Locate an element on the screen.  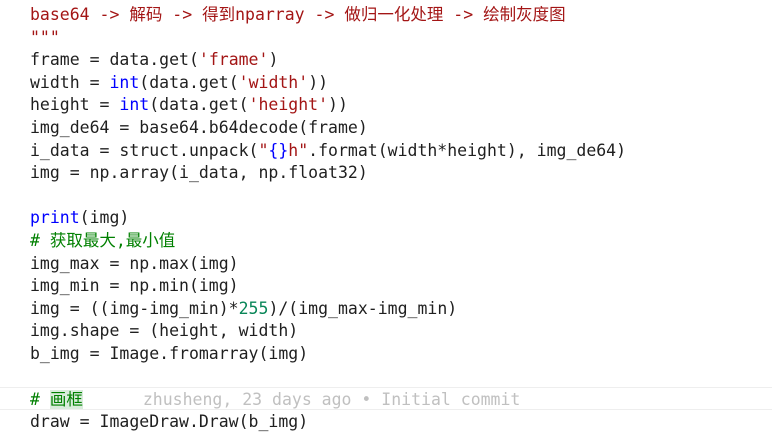
code-line: img_min = np.min(img) is located at coordinates (386, 285).